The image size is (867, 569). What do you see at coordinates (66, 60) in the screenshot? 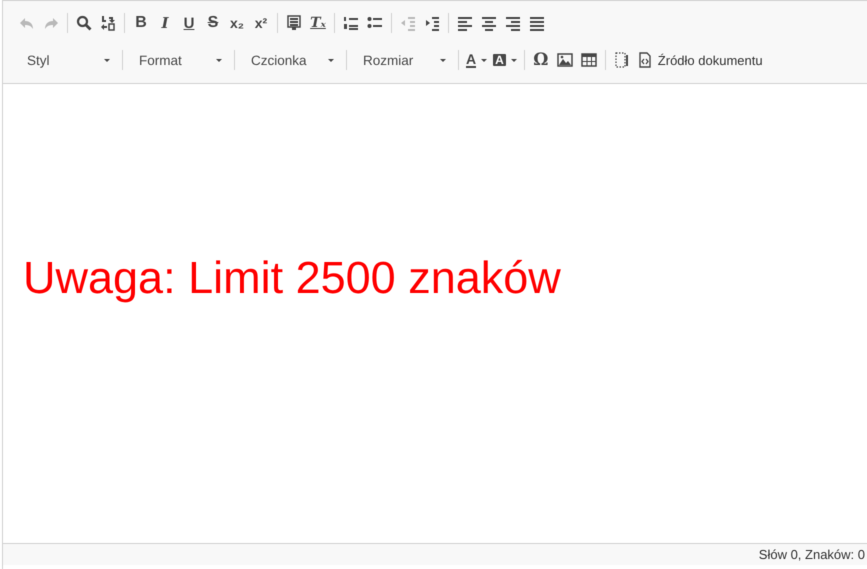
I see `dropdown: Styl` at bounding box center [66, 60].